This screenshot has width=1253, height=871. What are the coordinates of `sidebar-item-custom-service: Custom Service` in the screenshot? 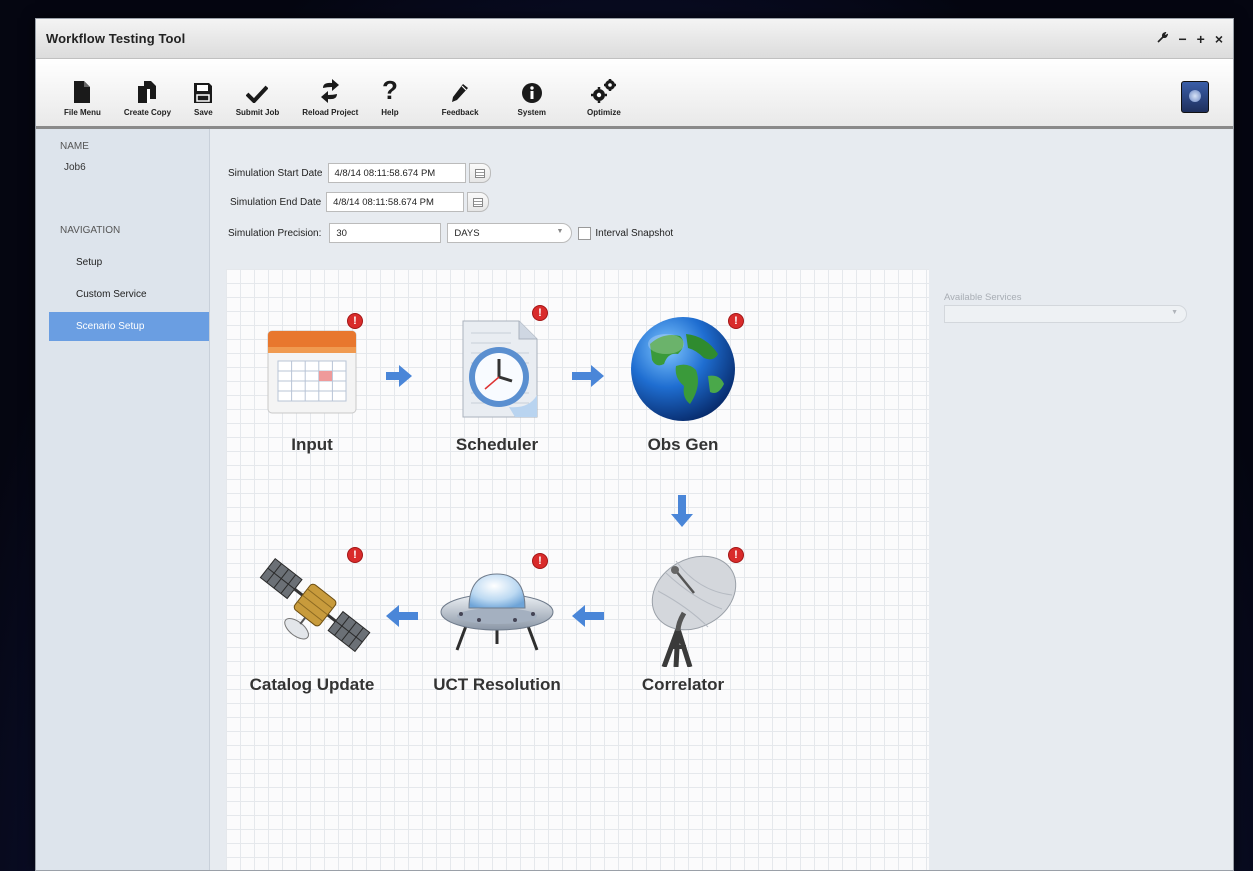 It's located at (122, 294).